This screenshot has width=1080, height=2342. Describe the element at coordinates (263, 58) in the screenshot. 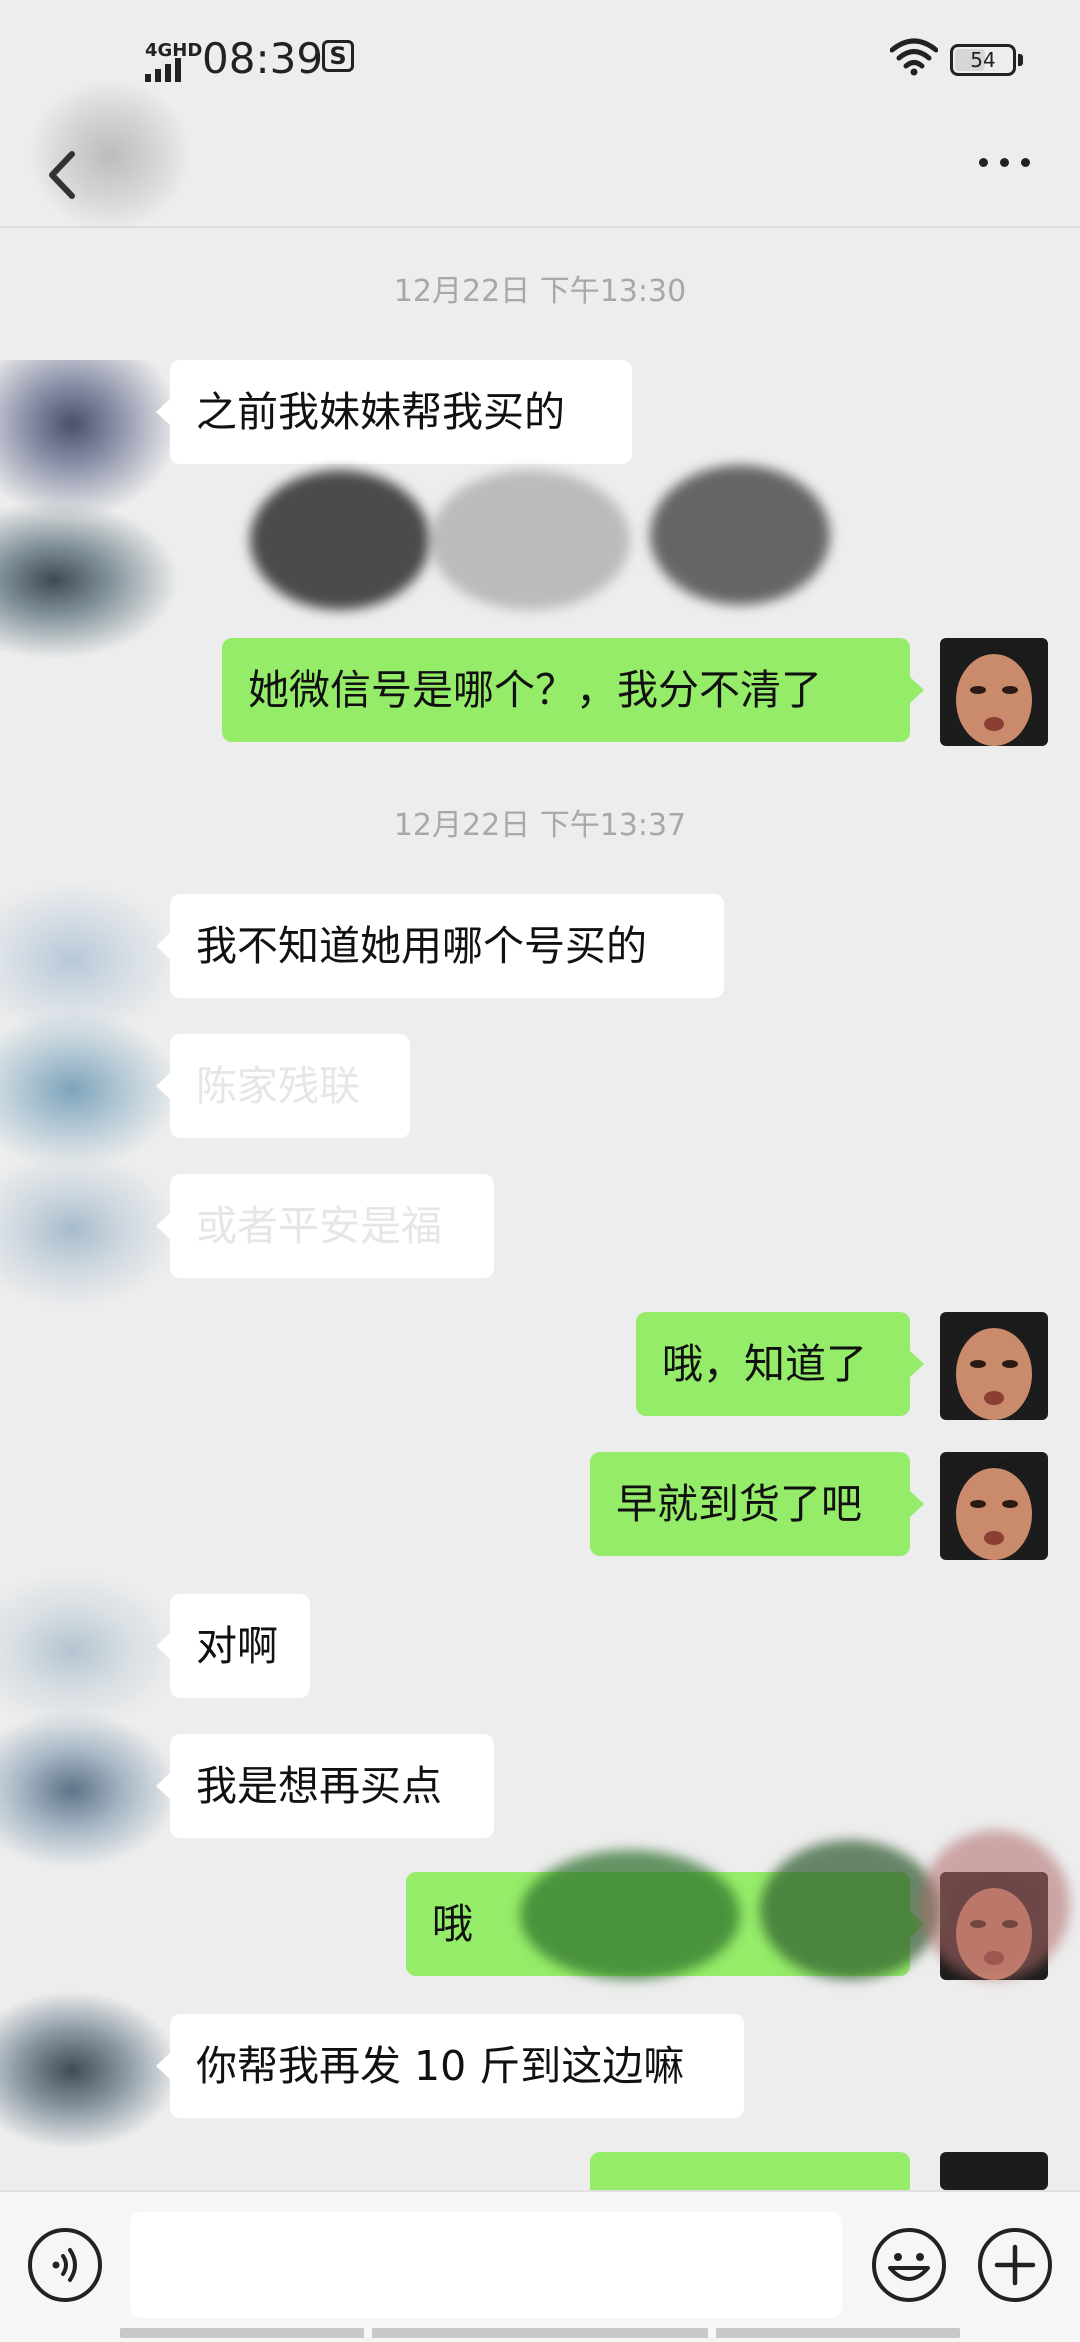

I see `status-time: 08:39` at that location.